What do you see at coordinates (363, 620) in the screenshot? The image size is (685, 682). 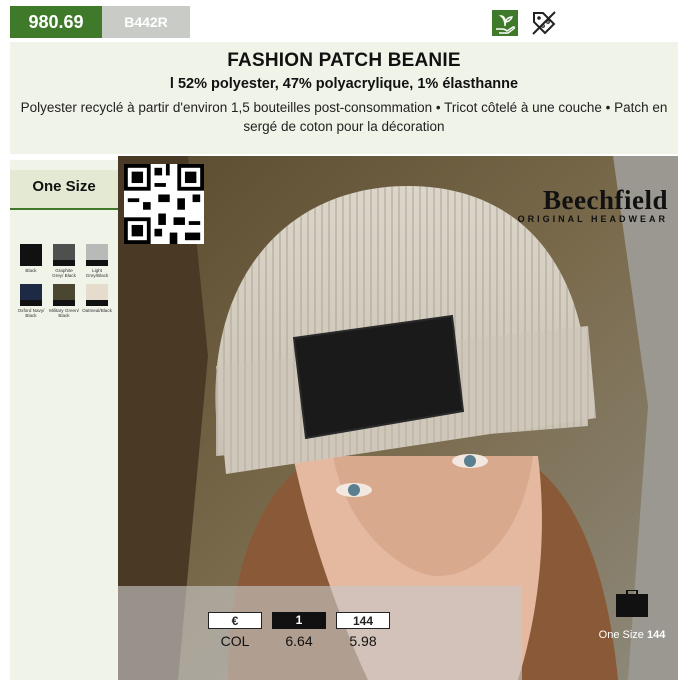 I see `price-header-qty-144: 144` at bounding box center [363, 620].